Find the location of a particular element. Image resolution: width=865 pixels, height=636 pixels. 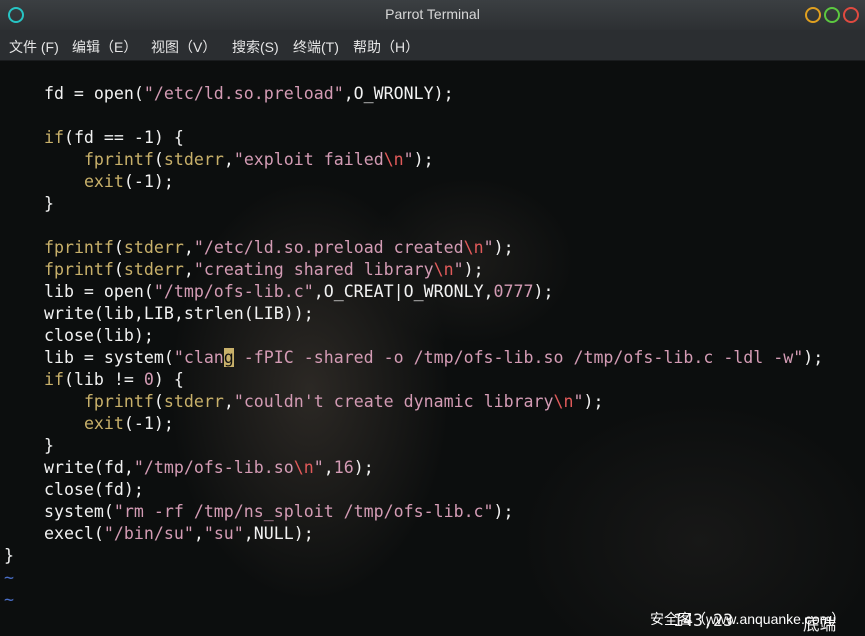

code-line: fprintf(stderr,"exploit failed\n"); is located at coordinates (258, 159).